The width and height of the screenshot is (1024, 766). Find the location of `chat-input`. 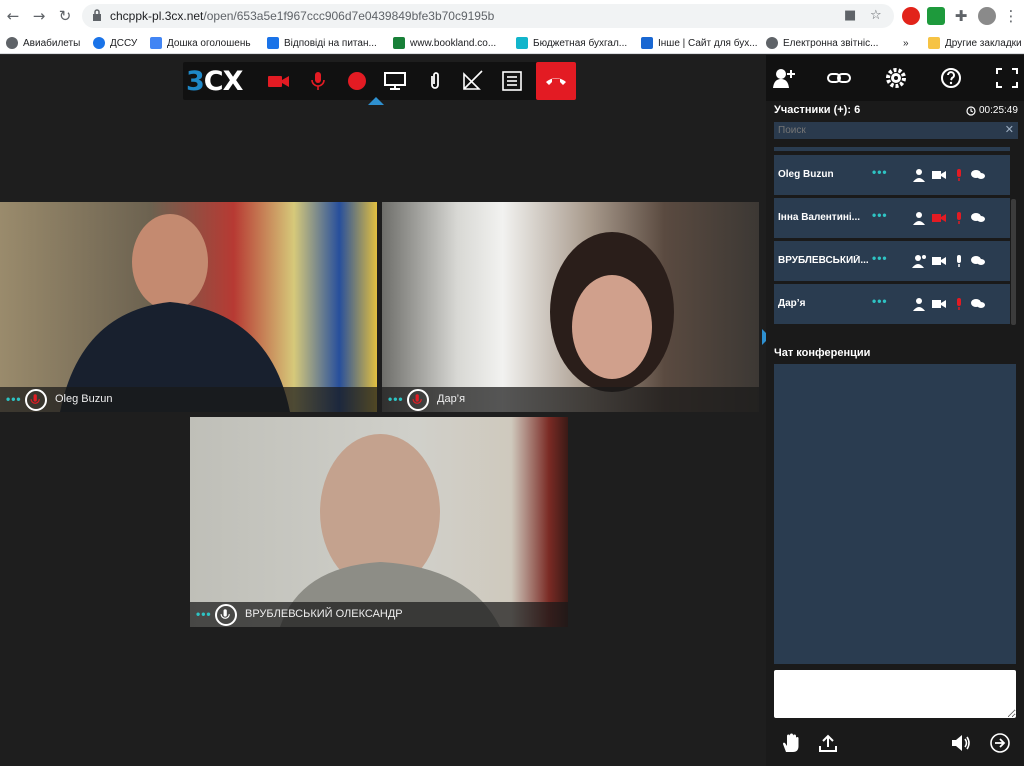

chat-input is located at coordinates (895, 694).